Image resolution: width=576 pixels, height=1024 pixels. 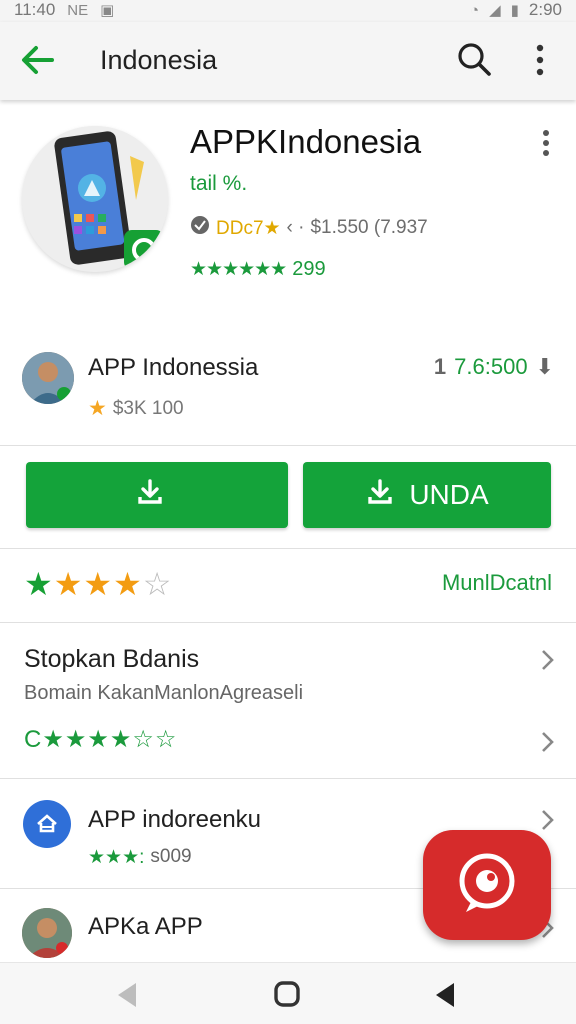 What do you see at coordinates (159, 60) in the screenshot?
I see `page-title: Indonesia` at bounding box center [159, 60].